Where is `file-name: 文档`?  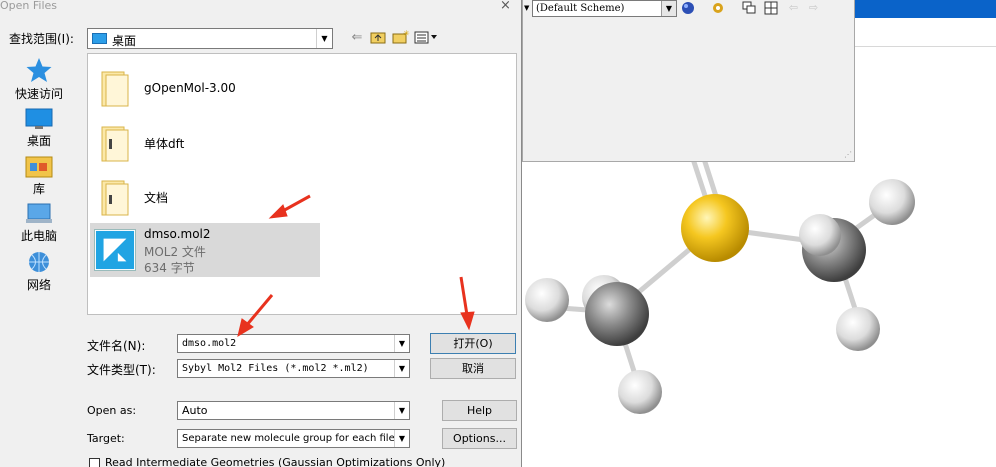 file-name: 文档 is located at coordinates (156, 198).